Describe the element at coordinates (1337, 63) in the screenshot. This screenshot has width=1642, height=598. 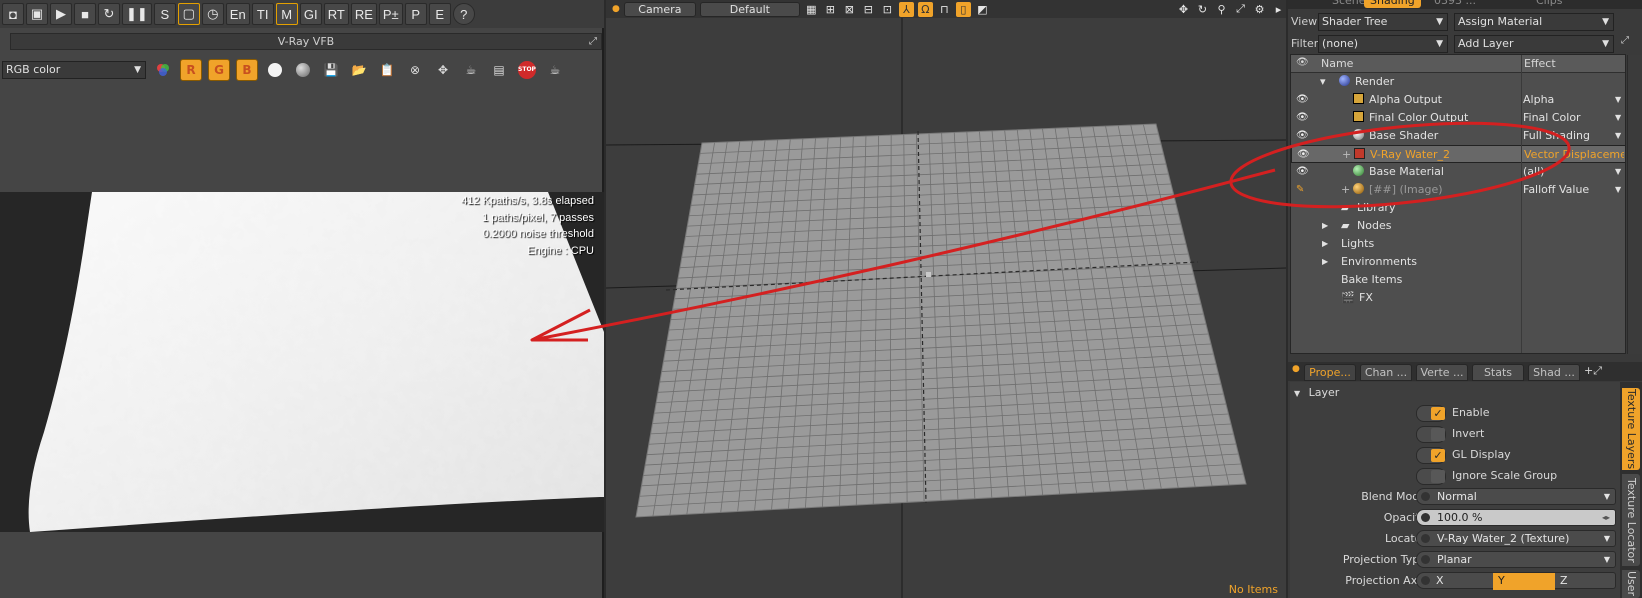
I see `column-name: Name` at that location.